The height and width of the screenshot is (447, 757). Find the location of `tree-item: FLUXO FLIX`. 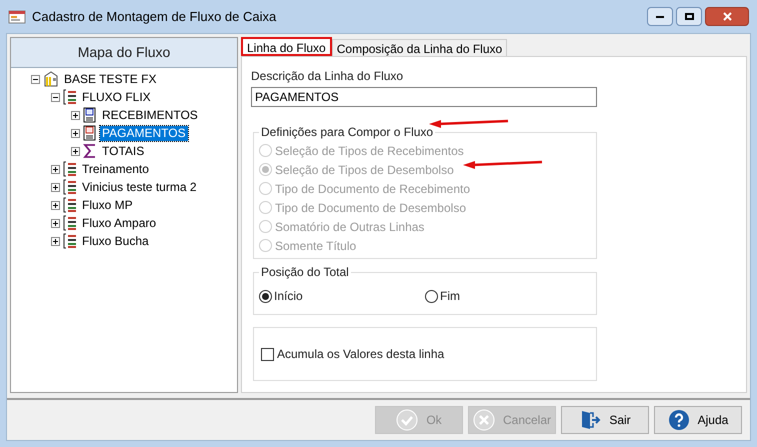

tree-item: FLUXO FLIX is located at coordinates (116, 97).